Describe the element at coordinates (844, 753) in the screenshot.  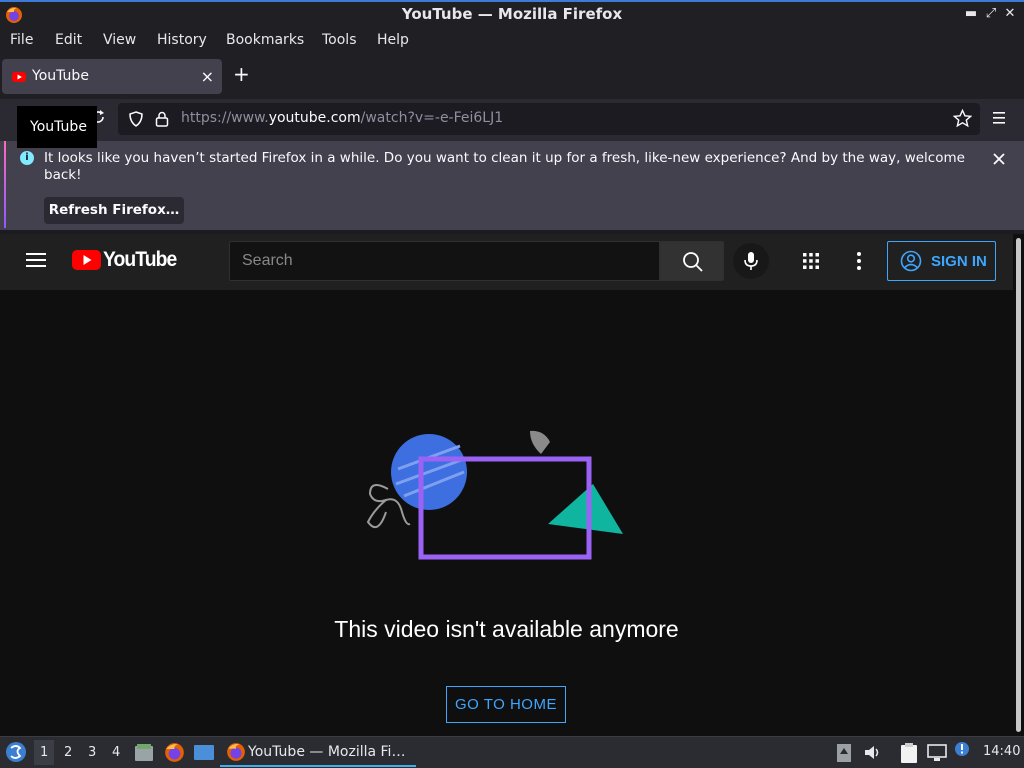
I see `tray-arrow-icon` at that location.